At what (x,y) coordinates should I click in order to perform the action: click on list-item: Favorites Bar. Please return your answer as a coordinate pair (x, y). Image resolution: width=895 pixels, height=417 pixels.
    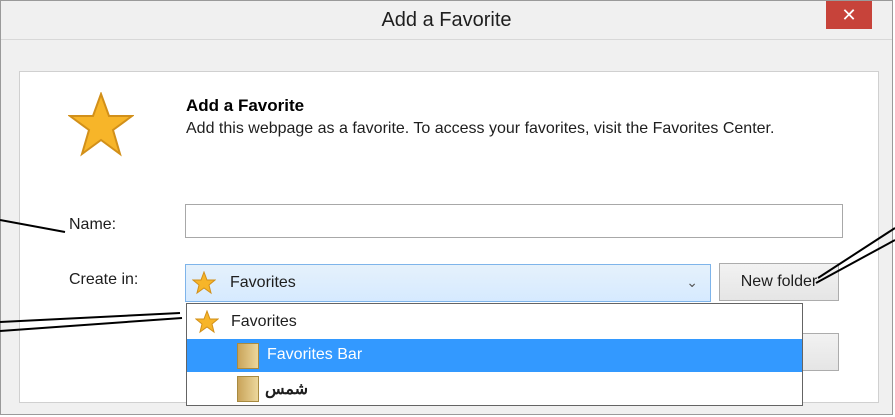
    Looking at the image, I should click on (494, 355).